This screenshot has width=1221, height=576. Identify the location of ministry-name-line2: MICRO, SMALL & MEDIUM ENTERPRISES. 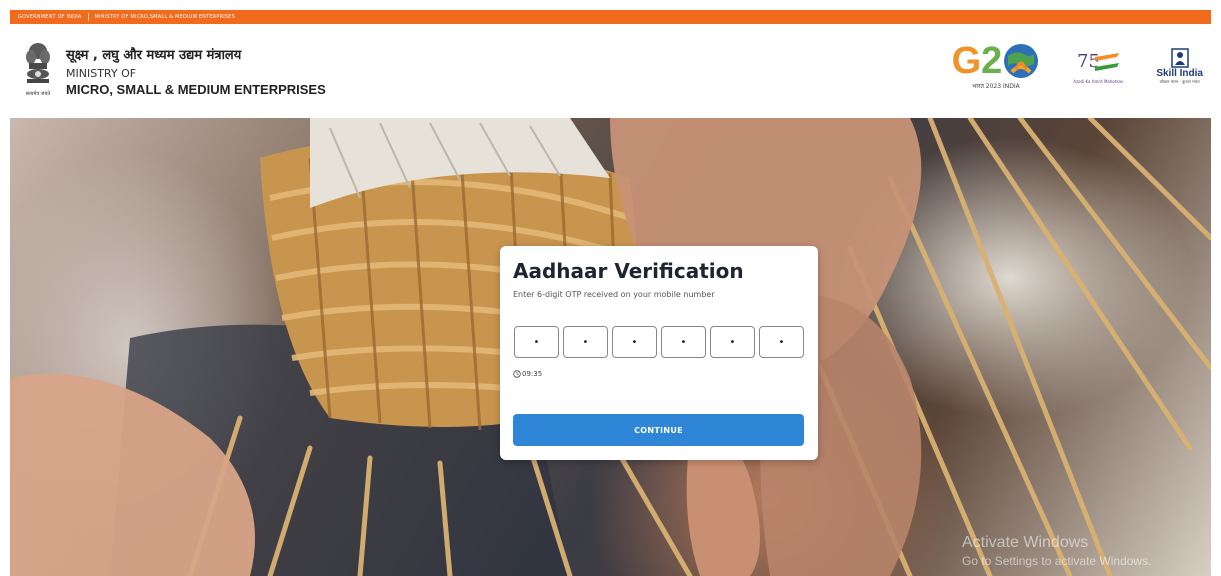
(196, 89).